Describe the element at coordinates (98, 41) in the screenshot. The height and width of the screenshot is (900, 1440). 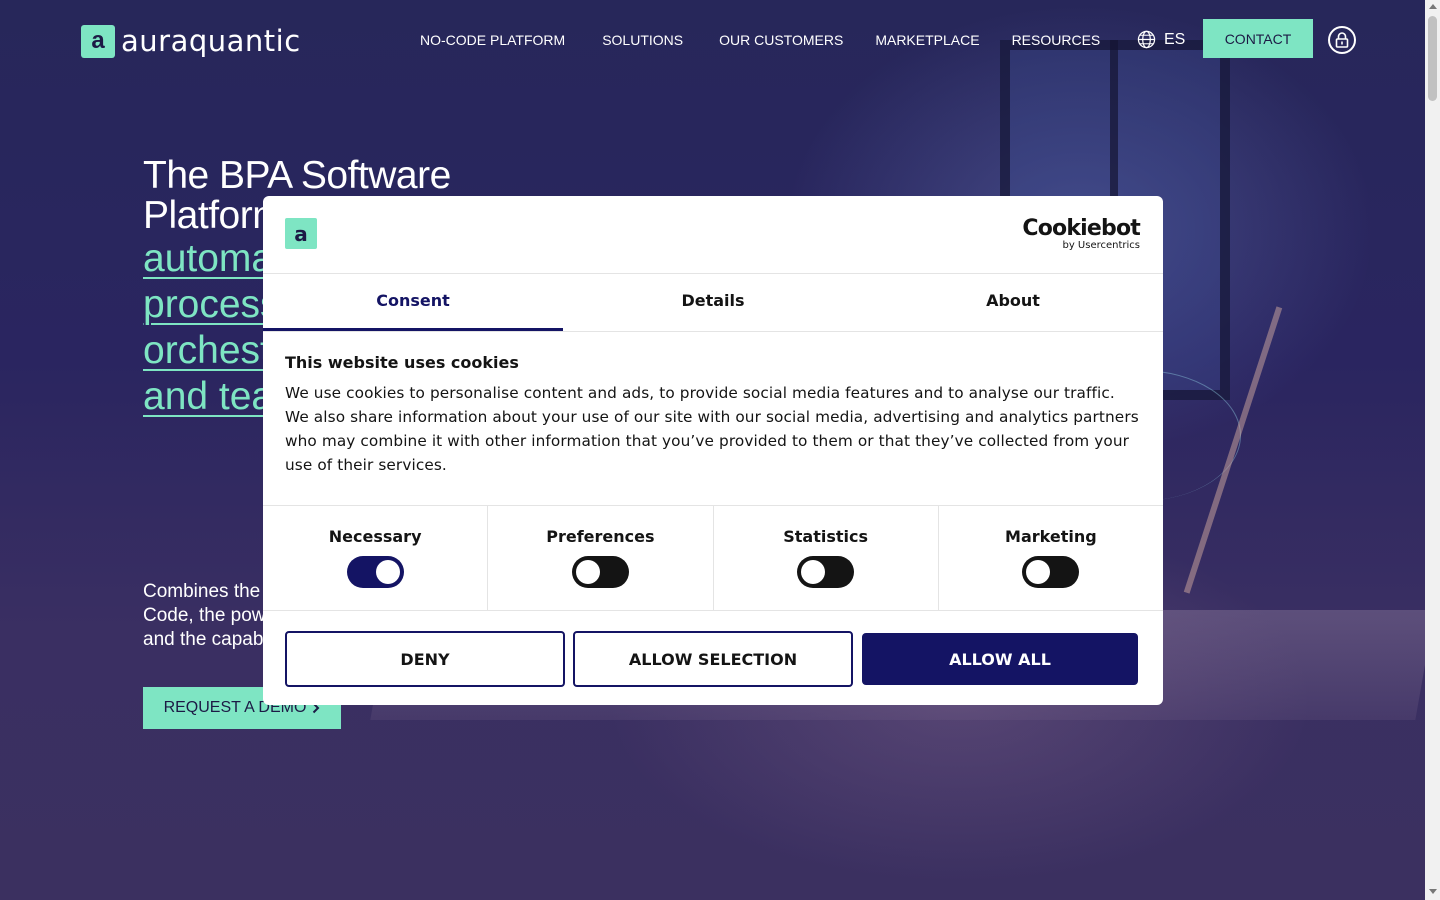
I see `logo-mark-icon: a` at that location.